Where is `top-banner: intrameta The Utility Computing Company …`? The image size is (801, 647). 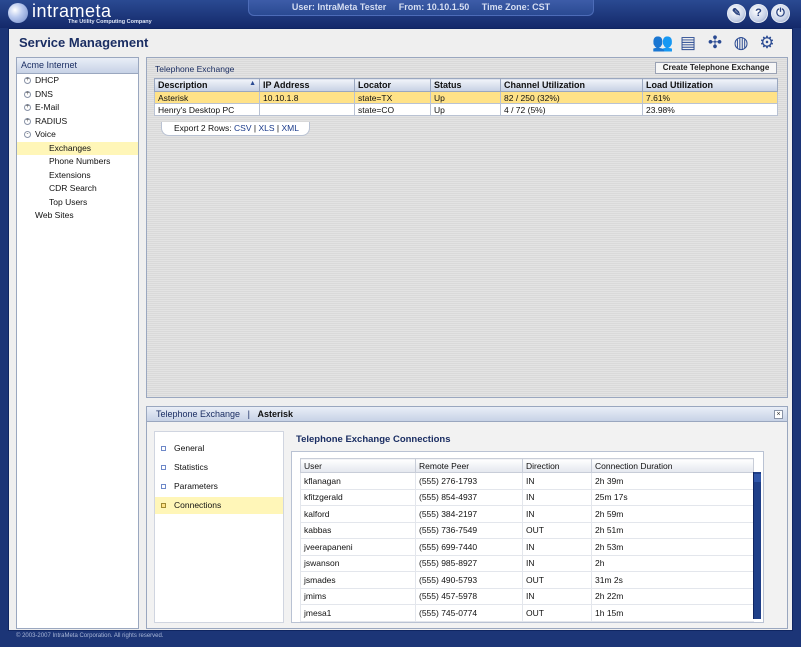 top-banner: intrameta The Utility Computing Company … is located at coordinates (400, 14).